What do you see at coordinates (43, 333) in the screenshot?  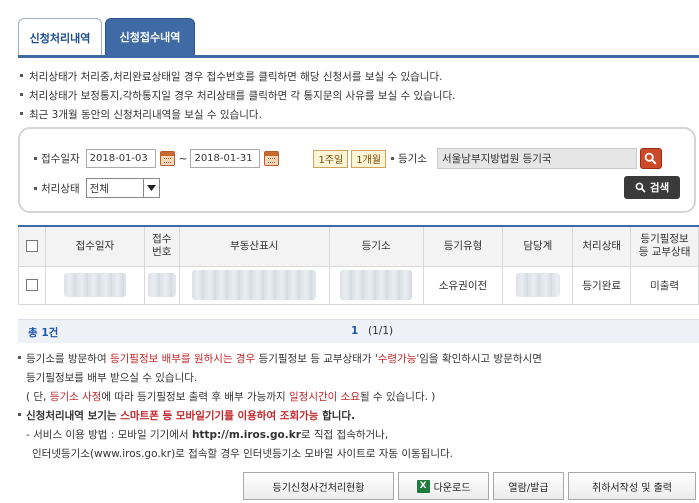 I see `total-count: 총 1건` at bounding box center [43, 333].